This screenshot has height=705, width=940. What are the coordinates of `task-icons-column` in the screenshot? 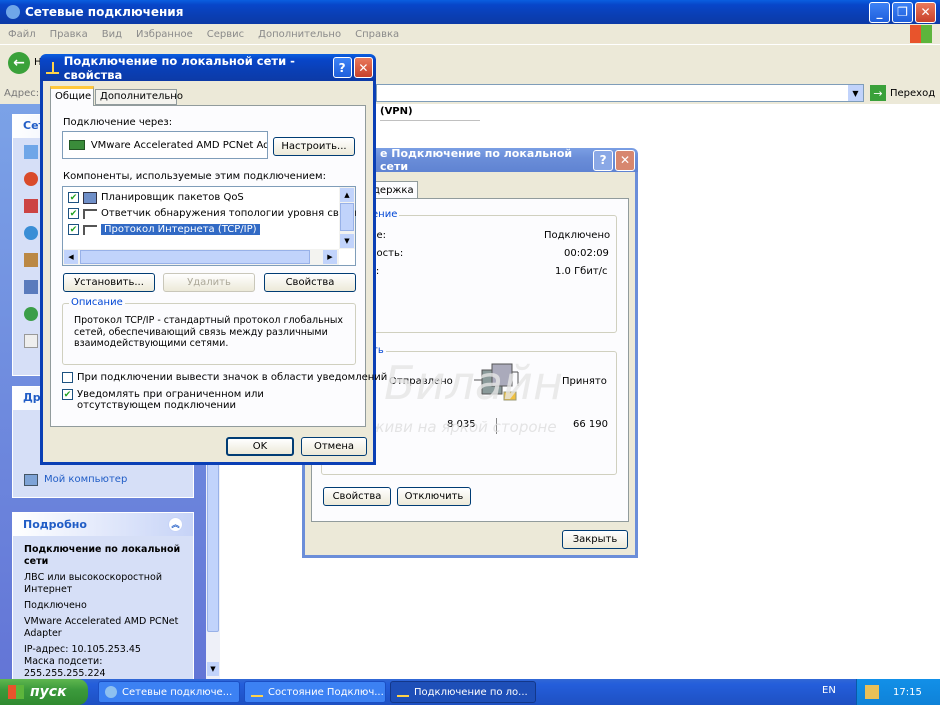 It's located at (32, 250).